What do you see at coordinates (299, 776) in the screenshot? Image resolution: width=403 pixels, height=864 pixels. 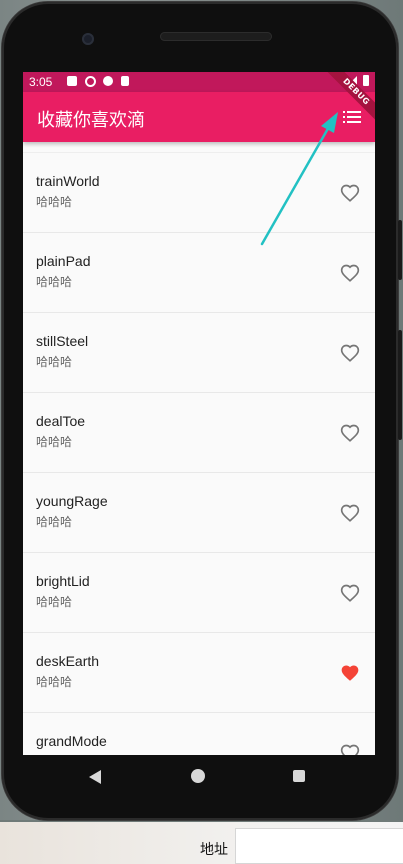 I see `recents-icon` at bounding box center [299, 776].